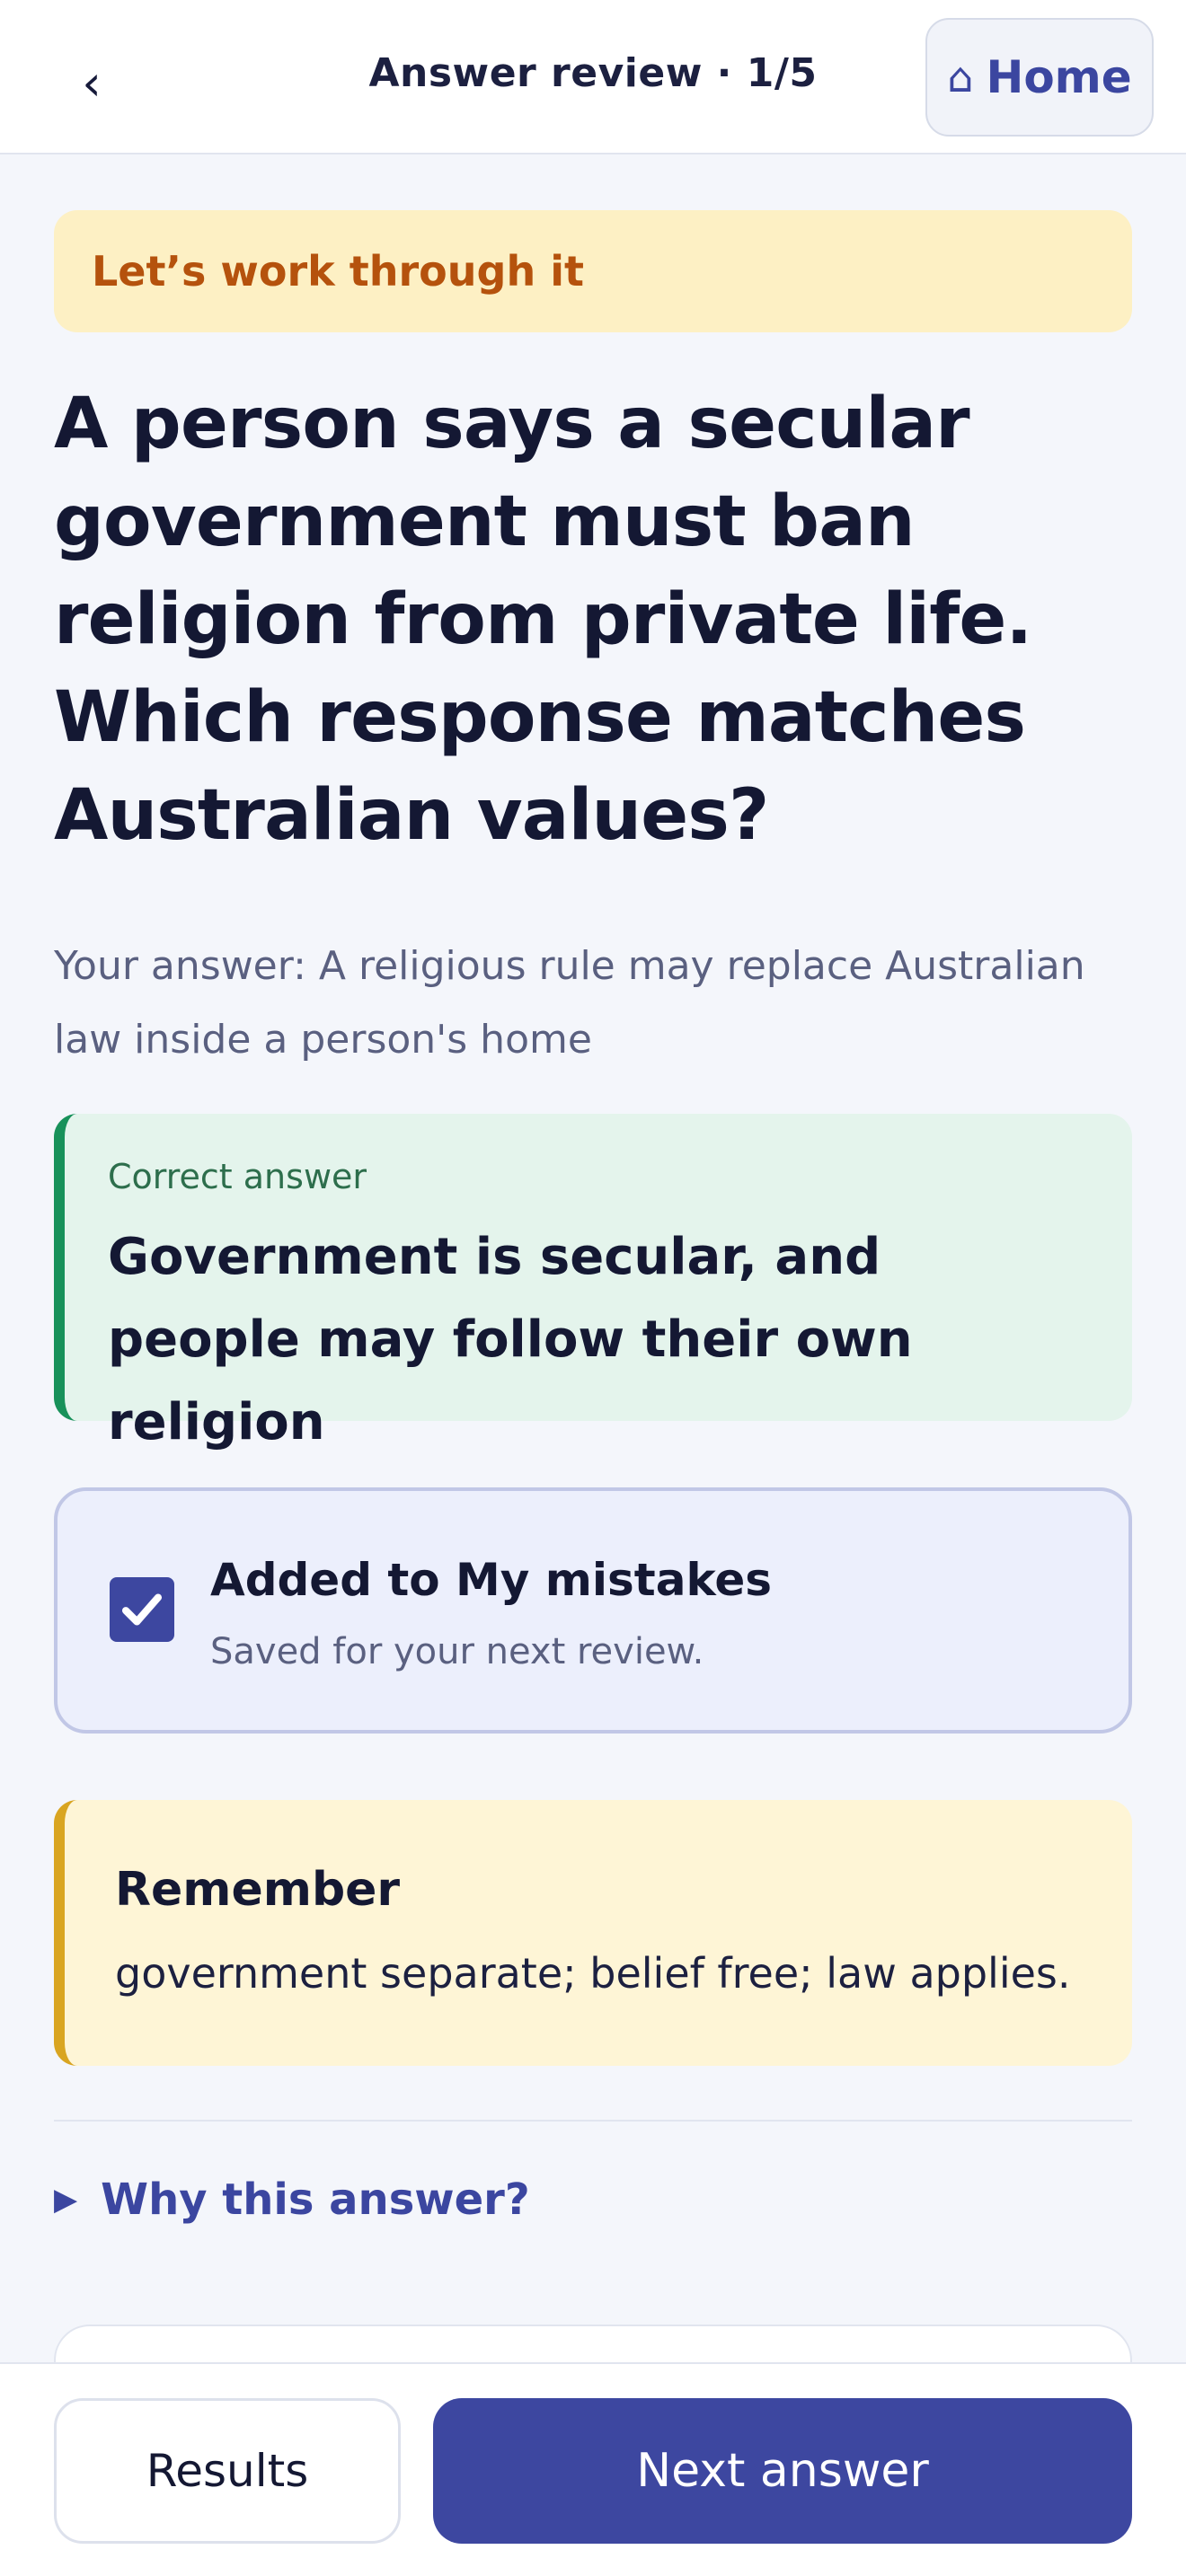  Describe the element at coordinates (960, 77) in the screenshot. I see `home-icon: ⌂` at that location.